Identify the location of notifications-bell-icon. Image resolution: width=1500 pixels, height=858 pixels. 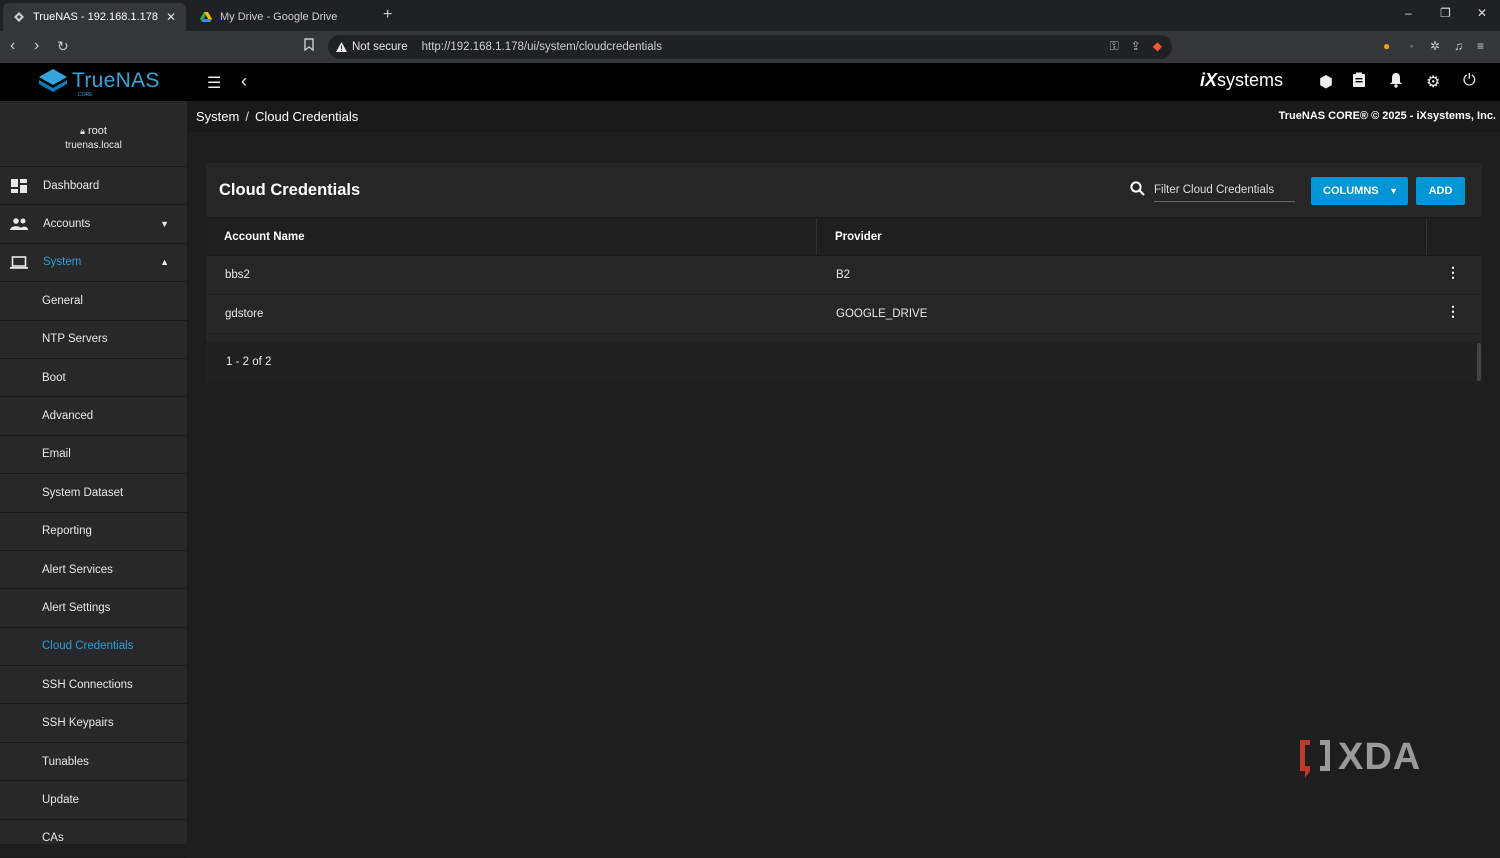
(1396, 82).